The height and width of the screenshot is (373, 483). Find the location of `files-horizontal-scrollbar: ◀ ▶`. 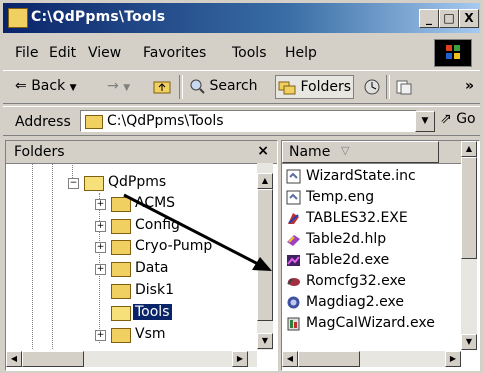

files-horizontal-scrollbar: ◀ ▶ is located at coordinates (371, 359).